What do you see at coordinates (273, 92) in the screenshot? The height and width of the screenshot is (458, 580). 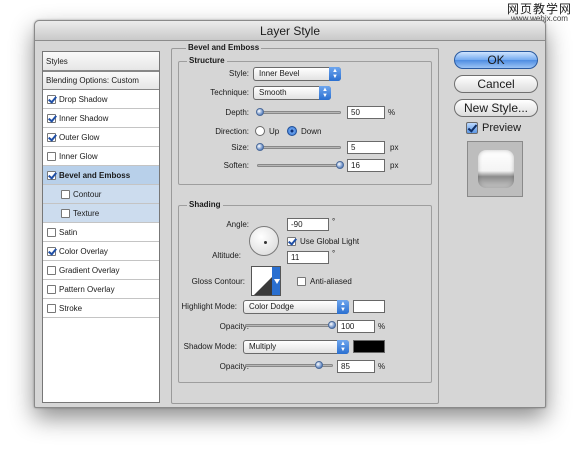 I see `technique-select-value: Smooth` at bounding box center [273, 92].